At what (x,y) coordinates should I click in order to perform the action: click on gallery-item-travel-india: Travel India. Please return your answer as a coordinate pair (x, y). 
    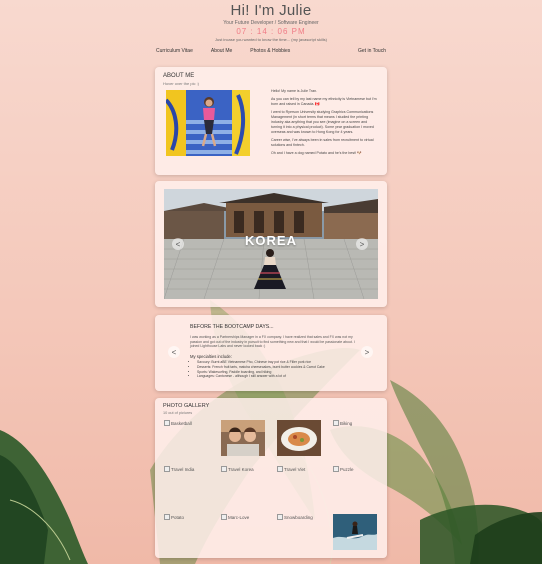
    Looking at the image, I should click on (186, 484).